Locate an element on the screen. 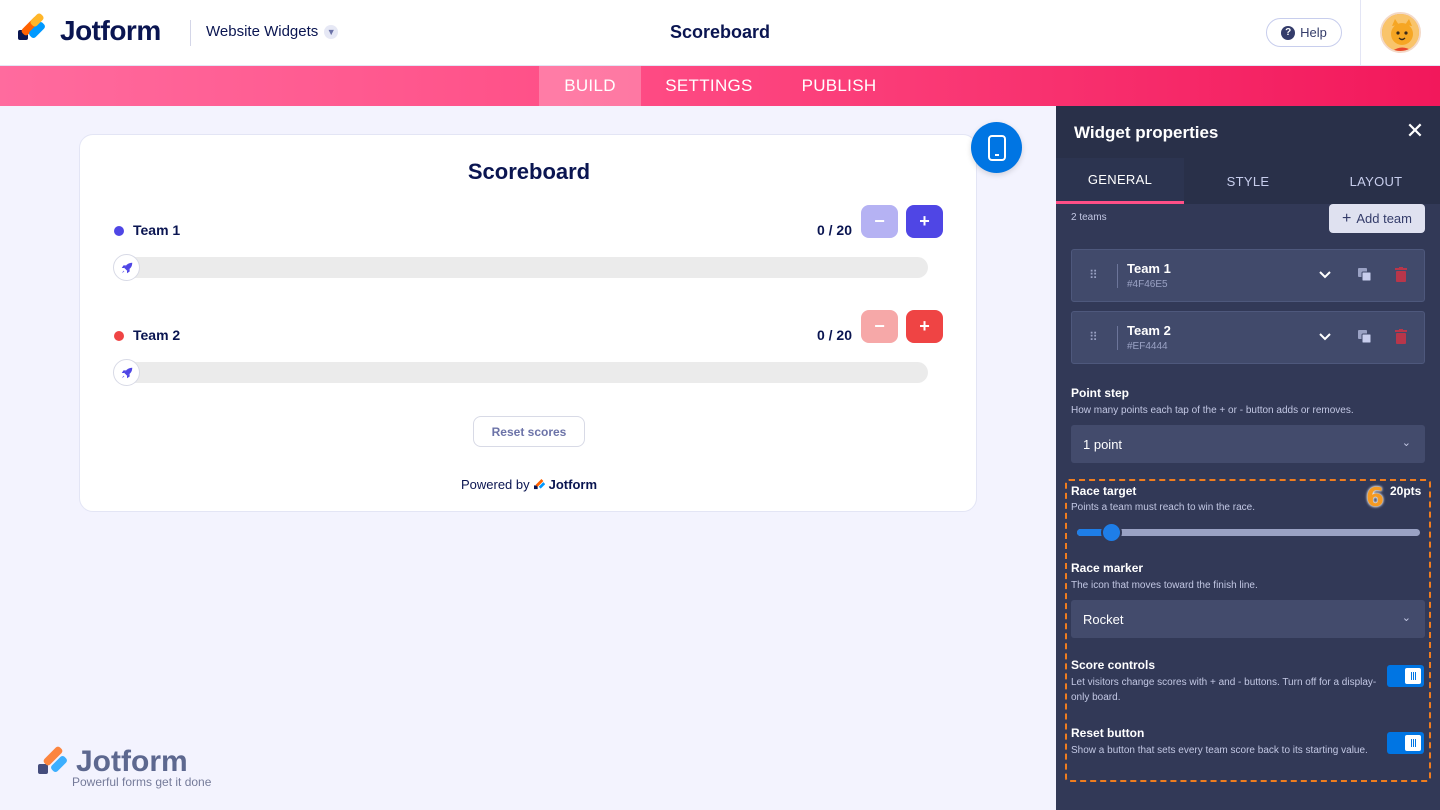 The width and height of the screenshot is (1440, 810). team-card-color: #4F46E5 is located at coordinates (1147, 284).